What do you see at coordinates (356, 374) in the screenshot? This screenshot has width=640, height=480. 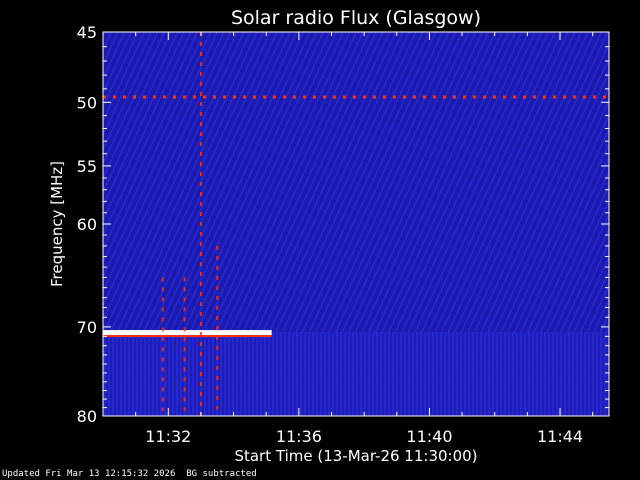 I see `spectrogram-lower-band` at bounding box center [356, 374].